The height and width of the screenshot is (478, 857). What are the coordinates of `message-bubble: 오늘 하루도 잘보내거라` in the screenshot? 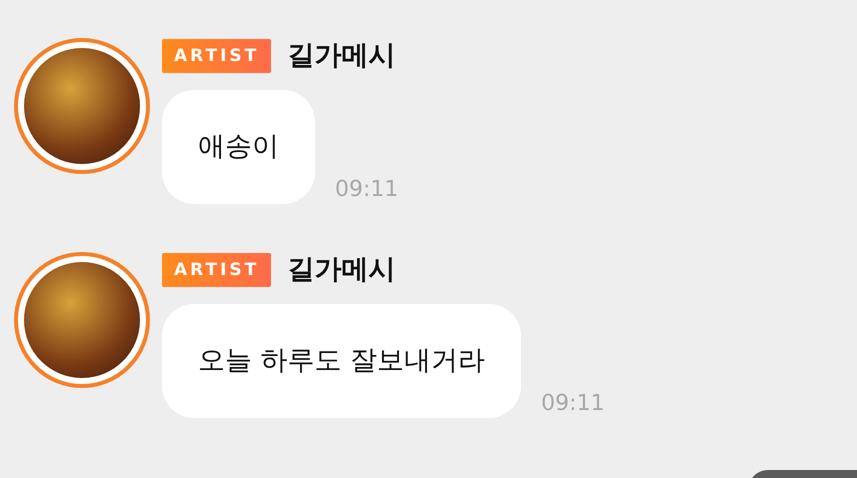 It's located at (342, 361).